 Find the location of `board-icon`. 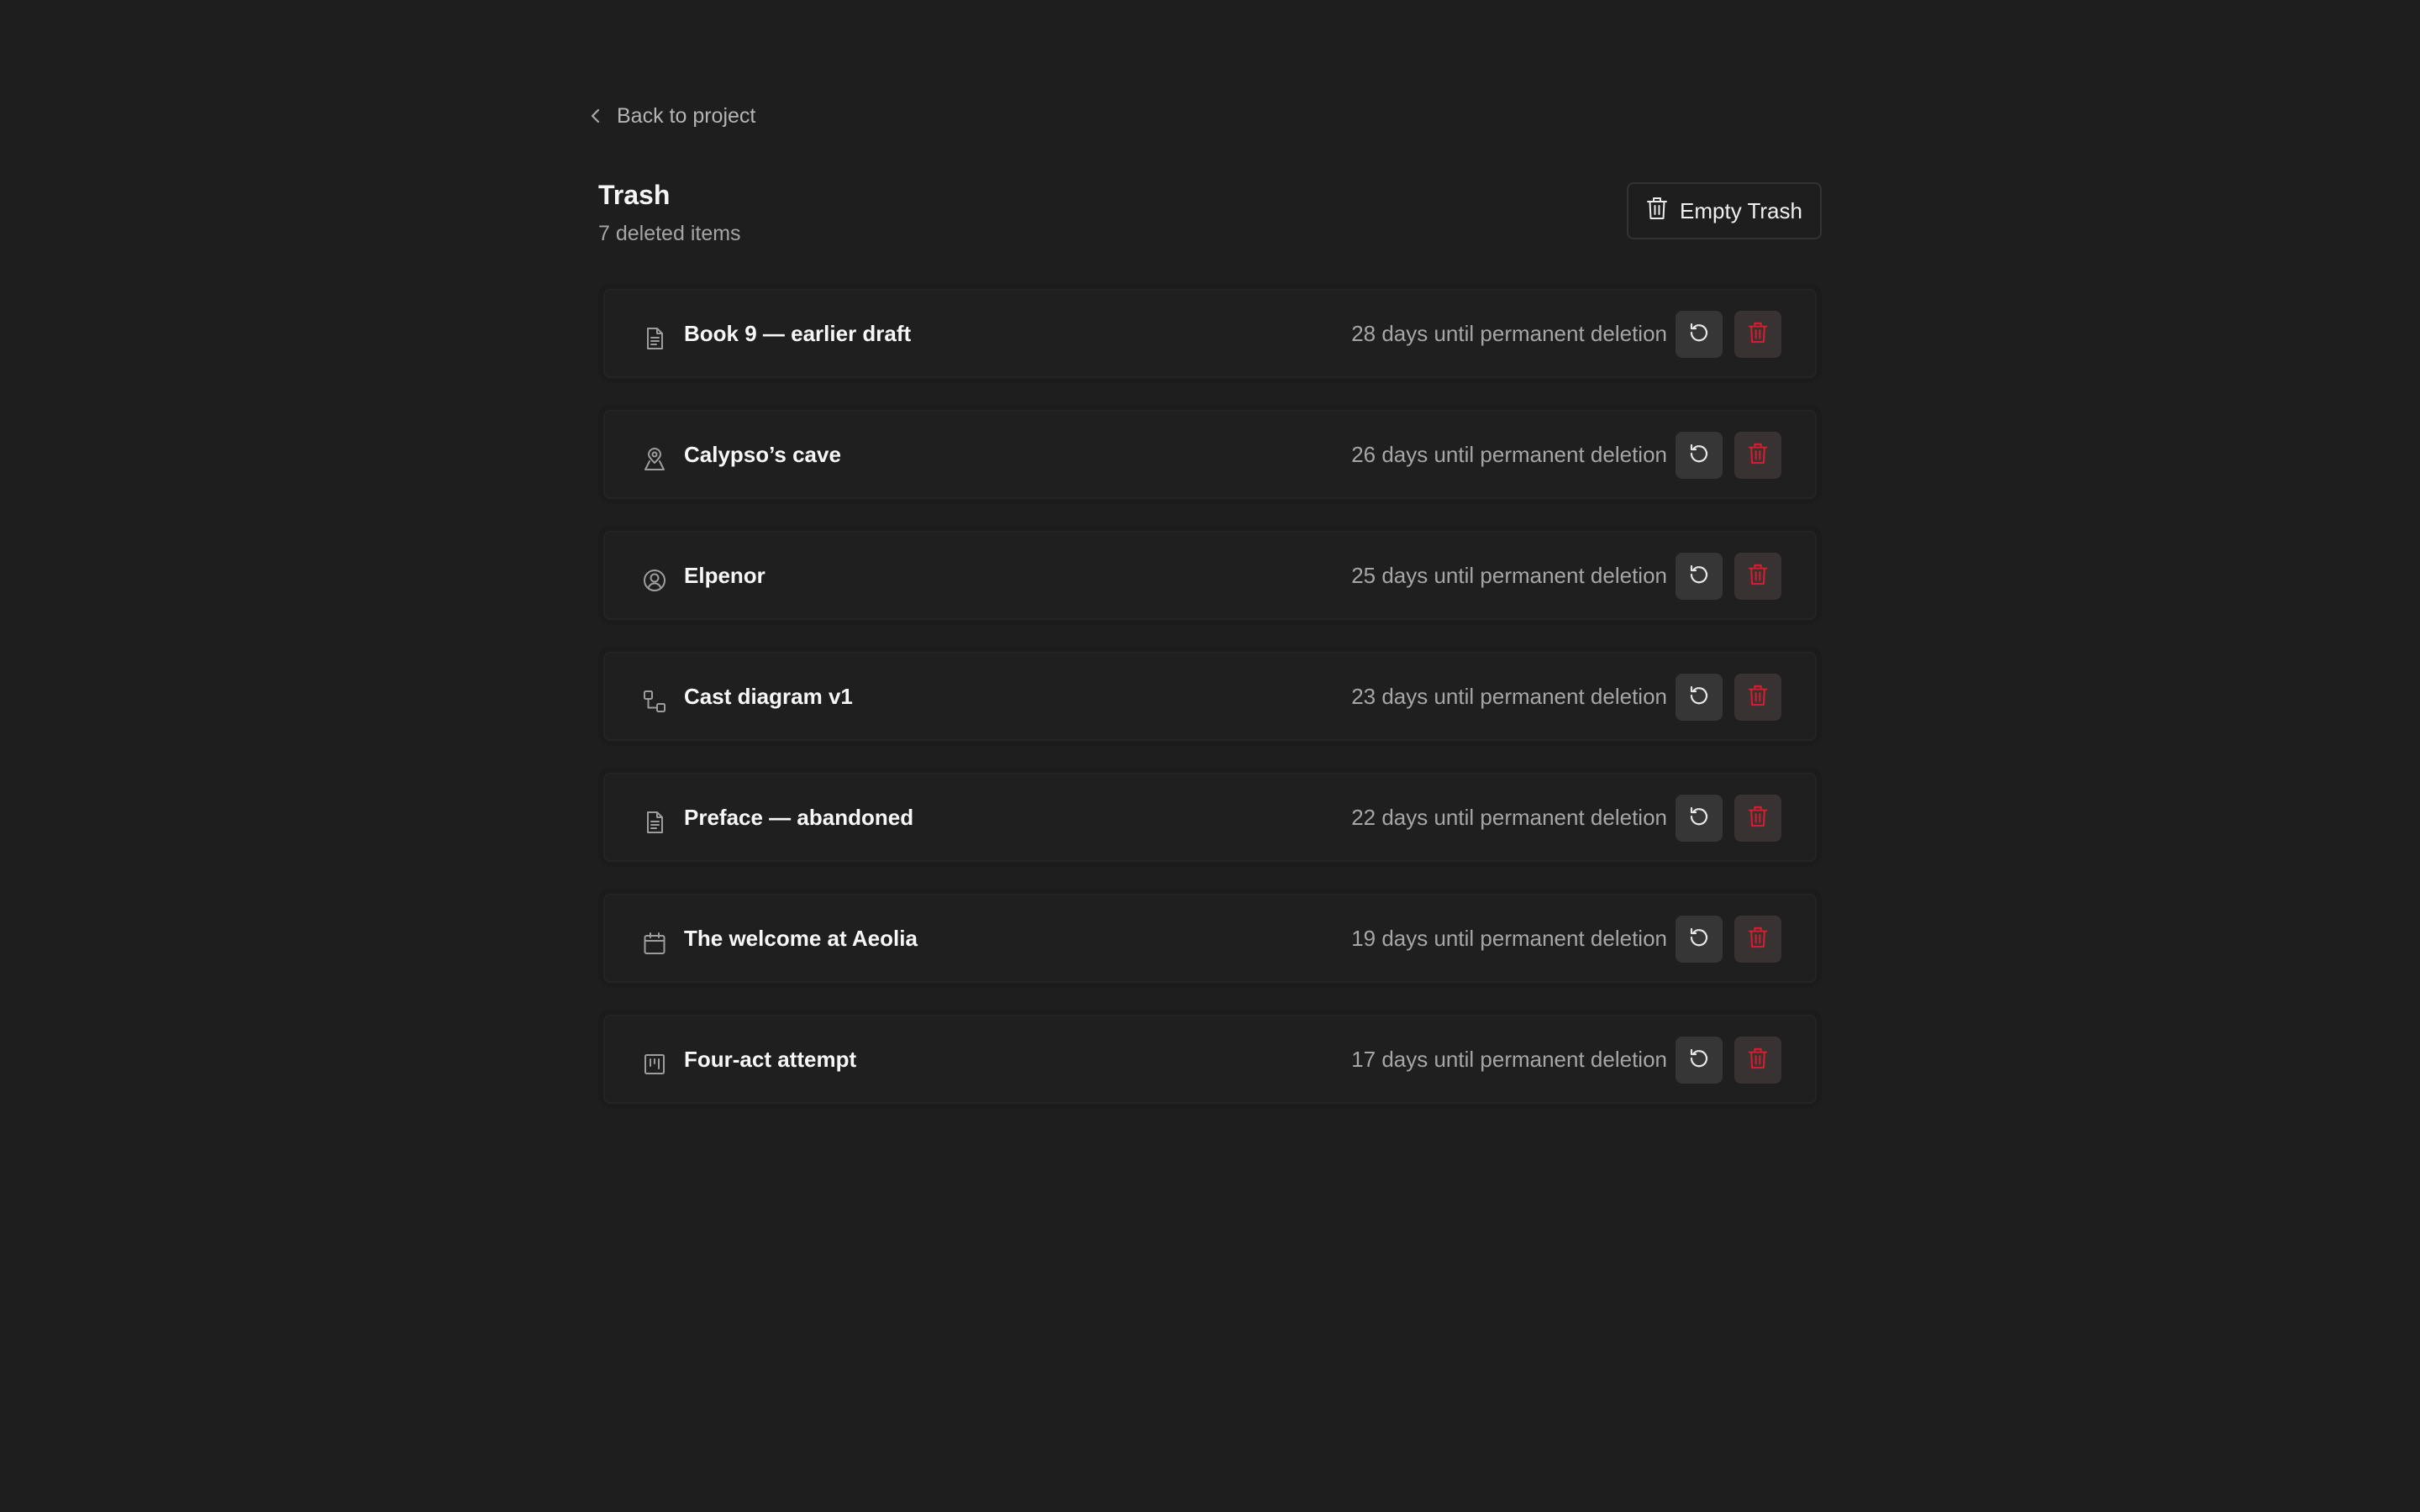

board-icon is located at coordinates (654, 1064).